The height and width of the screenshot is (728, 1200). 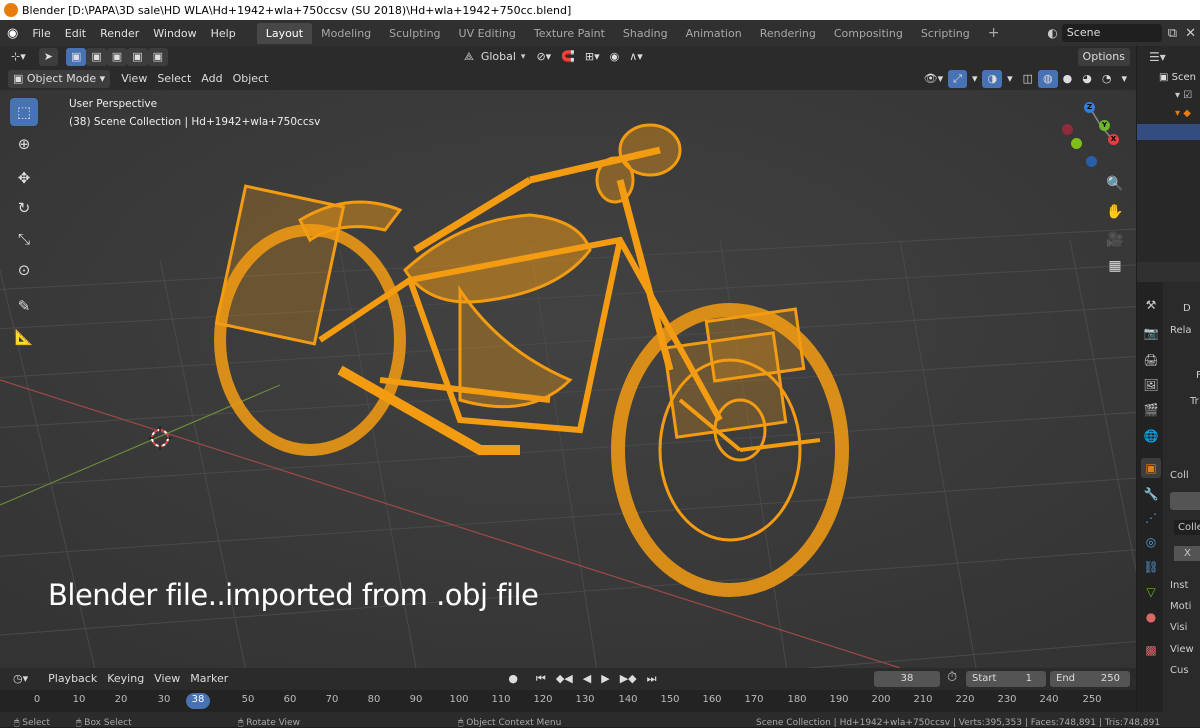 I want to click on render-tab-icon: 📷, so click(x=1151, y=333).